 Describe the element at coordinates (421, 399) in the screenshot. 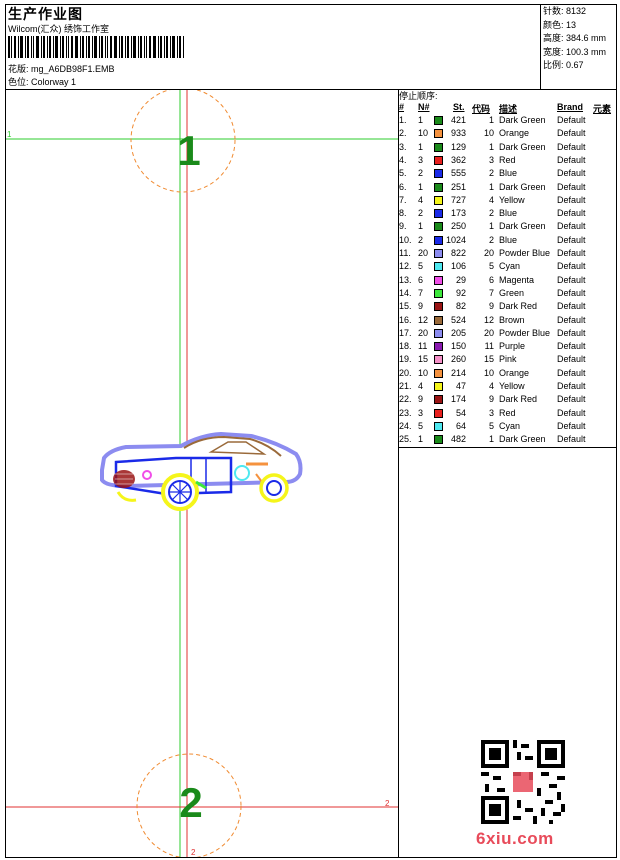

I see `row-needle: 9` at that location.